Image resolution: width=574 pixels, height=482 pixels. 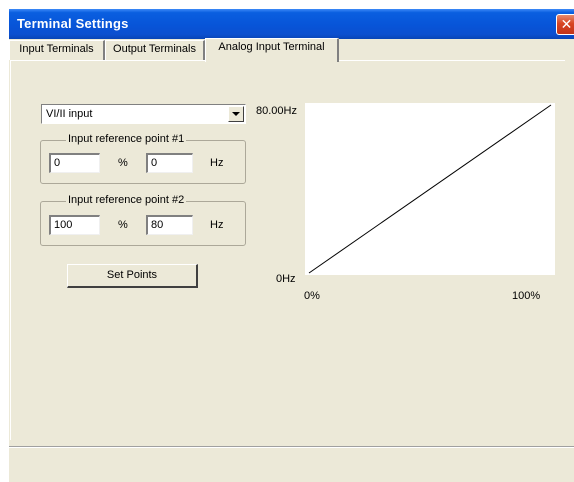 I want to click on close-icon: ✕, so click(x=565, y=24).